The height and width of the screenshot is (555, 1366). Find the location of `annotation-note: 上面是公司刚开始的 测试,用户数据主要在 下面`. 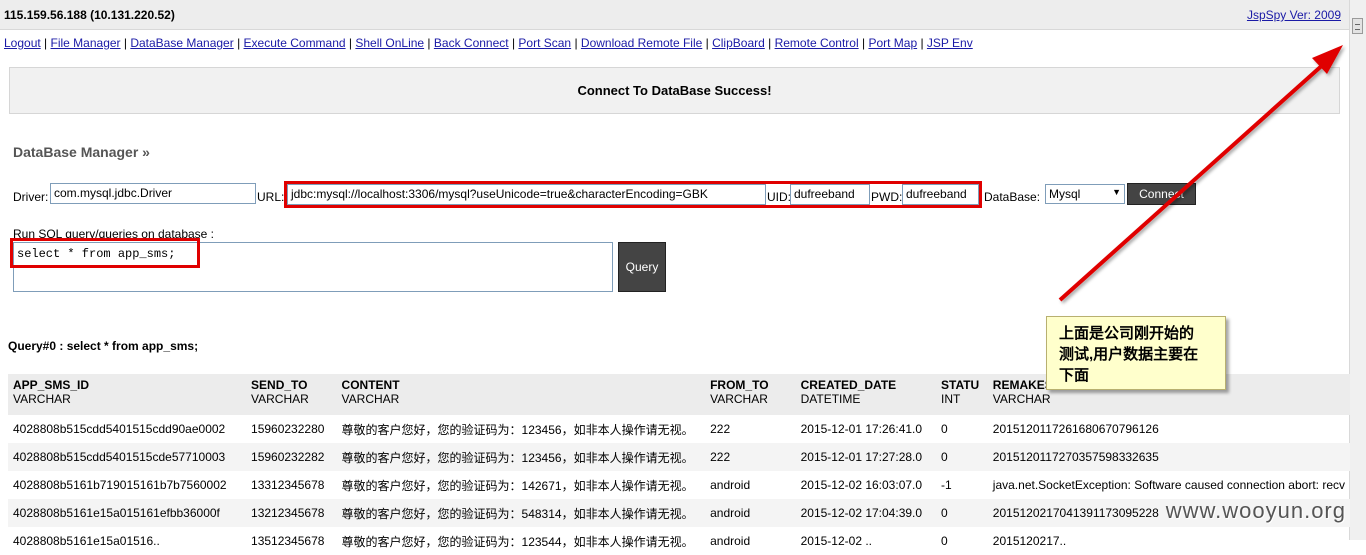

annotation-note: 上面是公司刚开始的 测试,用户数据主要在 下面 is located at coordinates (1136, 353).